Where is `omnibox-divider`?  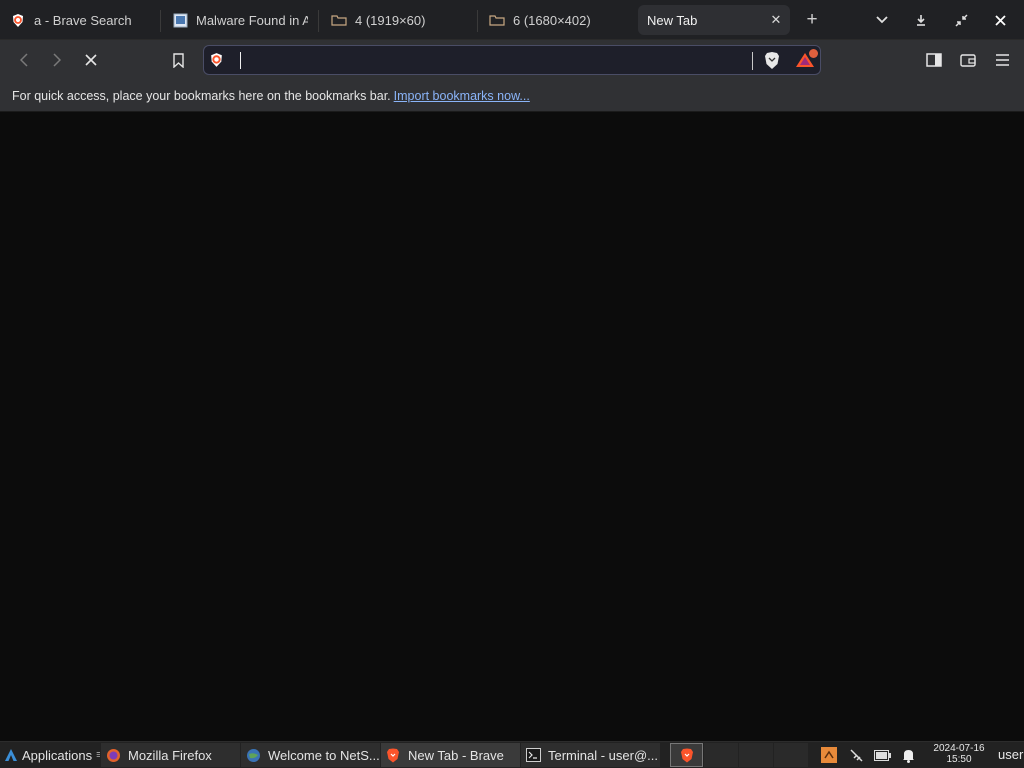 omnibox-divider is located at coordinates (752, 61).